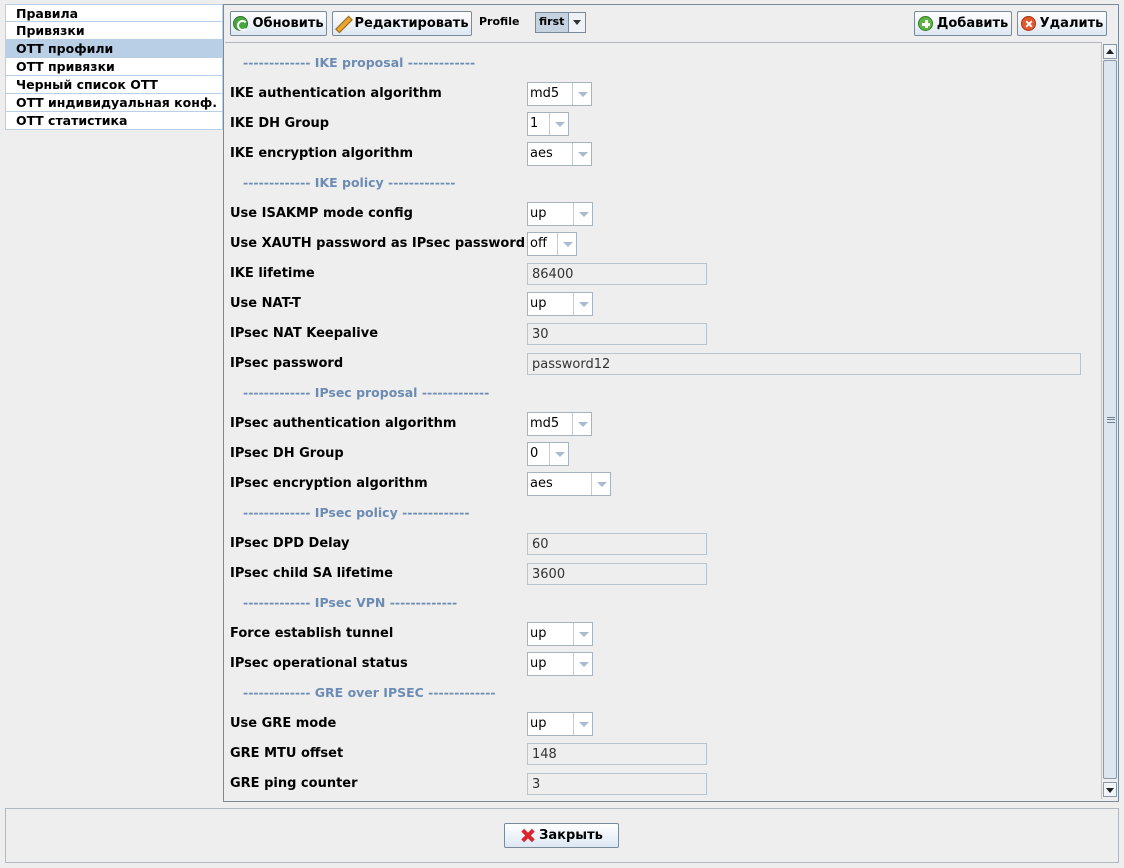 The width and height of the screenshot is (1124, 868). What do you see at coordinates (804, 364) in the screenshot?
I see `ipsec-password-field: password12` at bounding box center [804, 364].